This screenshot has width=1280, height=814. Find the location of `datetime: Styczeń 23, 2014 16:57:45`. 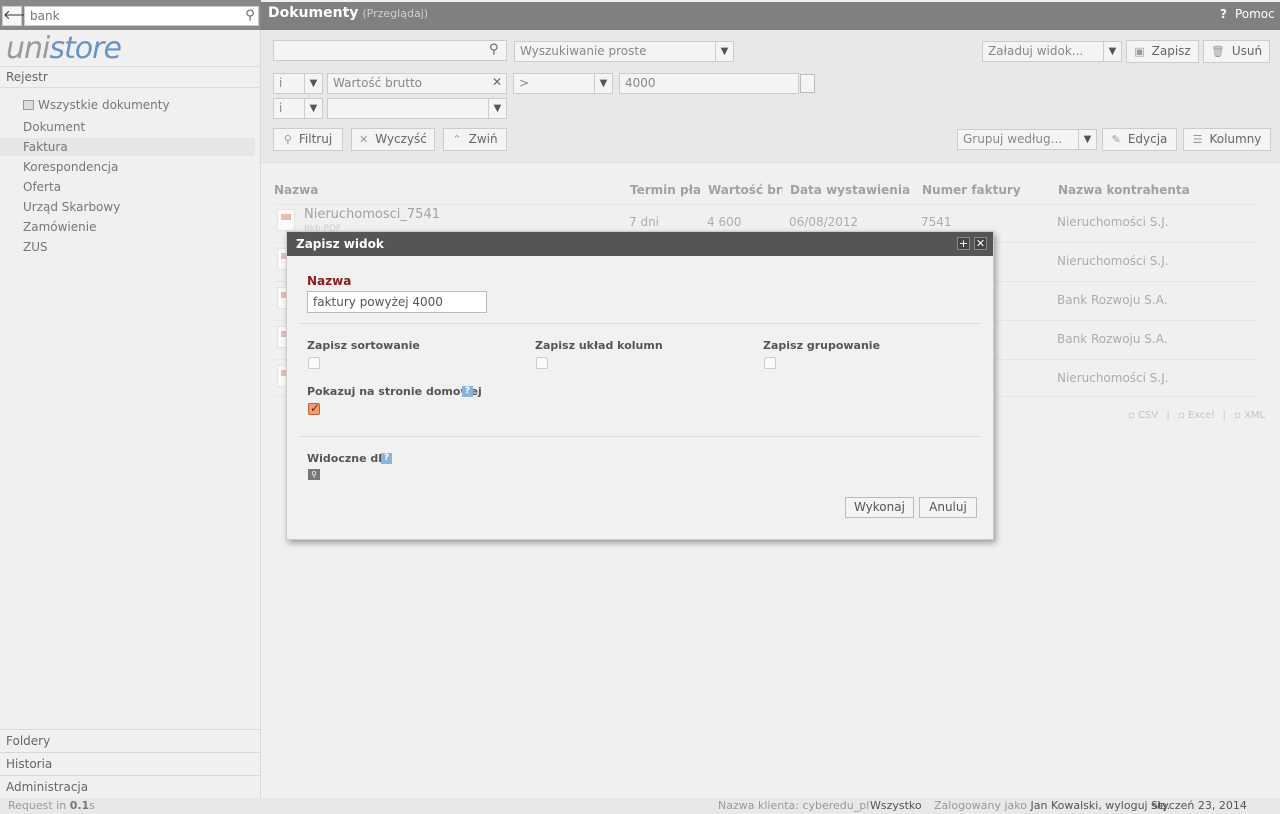

datetime: Styczeń 23, 2014 16:57:45 is located at coordinates (1199, 805).